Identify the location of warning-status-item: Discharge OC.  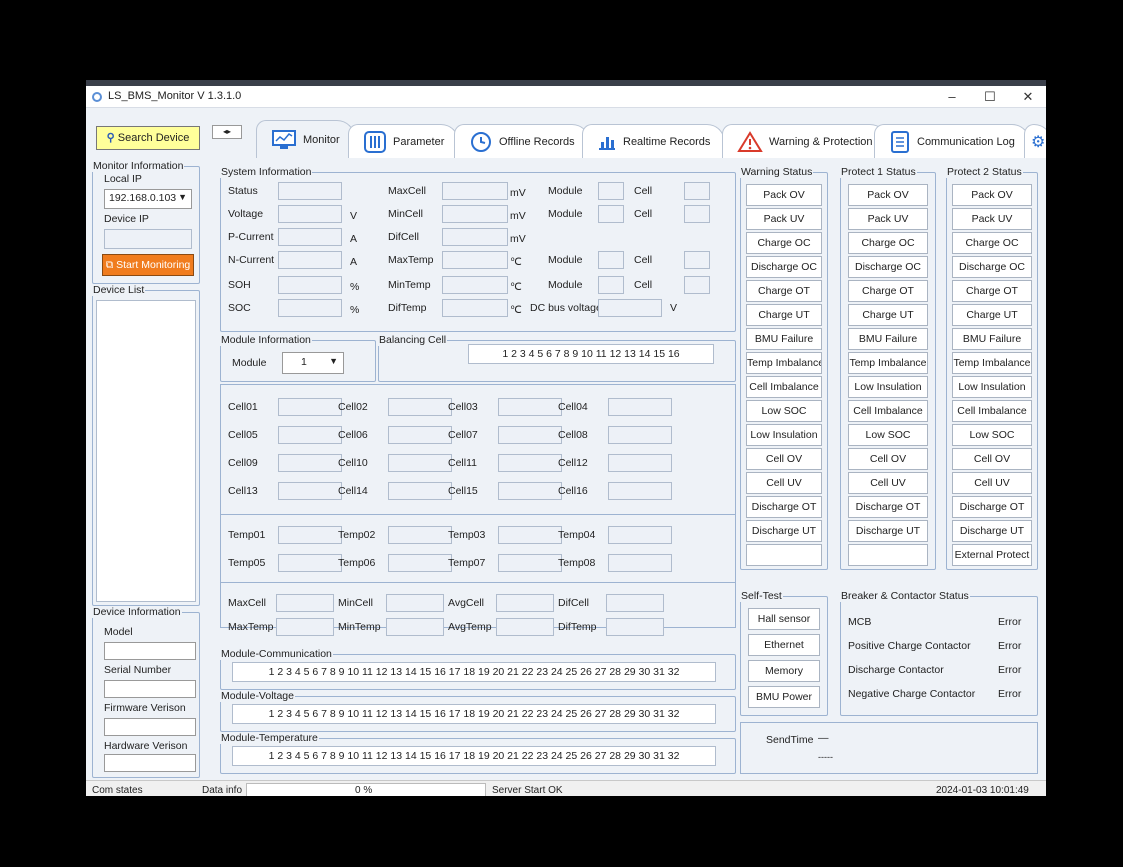
(784, 267).